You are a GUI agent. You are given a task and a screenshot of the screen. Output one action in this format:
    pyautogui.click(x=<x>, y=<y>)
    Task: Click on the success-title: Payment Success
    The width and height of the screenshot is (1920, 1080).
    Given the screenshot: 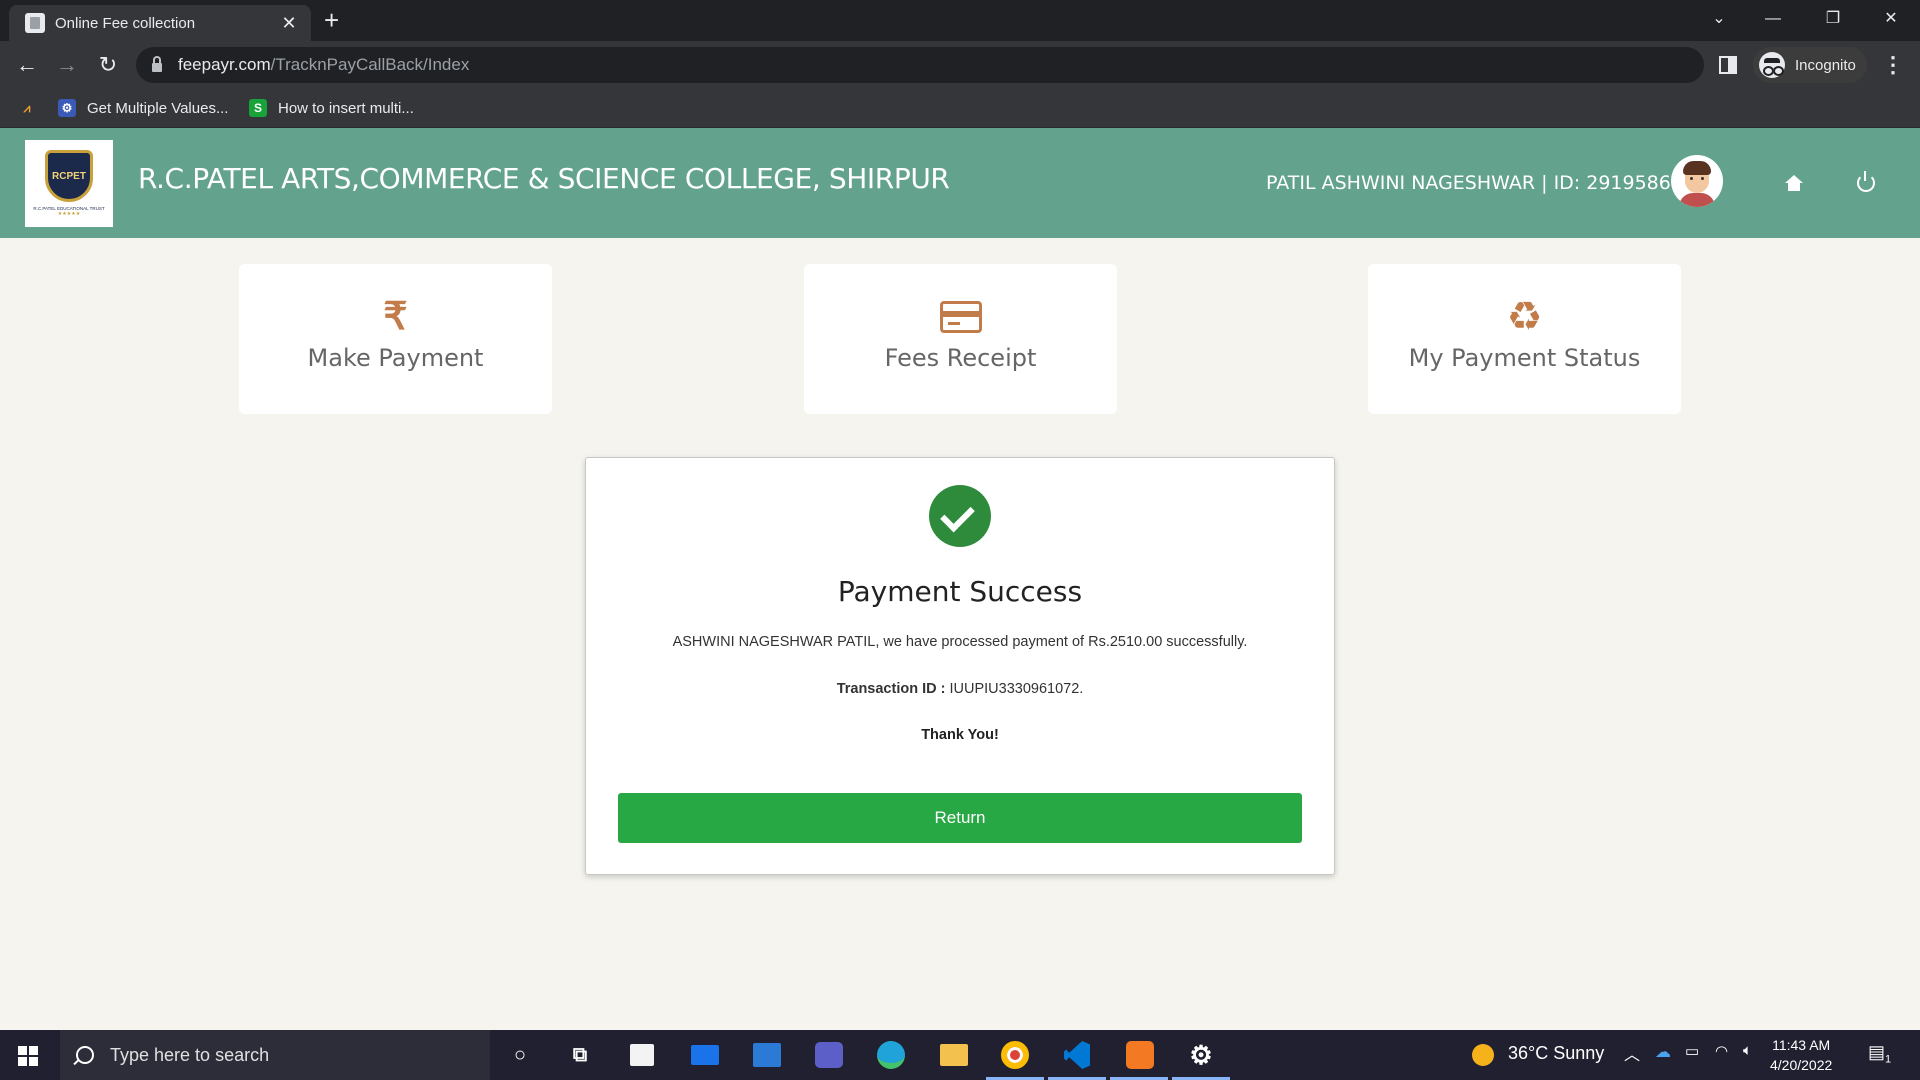 What is the action you would take?
    pyautogui.click(x=960, y=591)
    